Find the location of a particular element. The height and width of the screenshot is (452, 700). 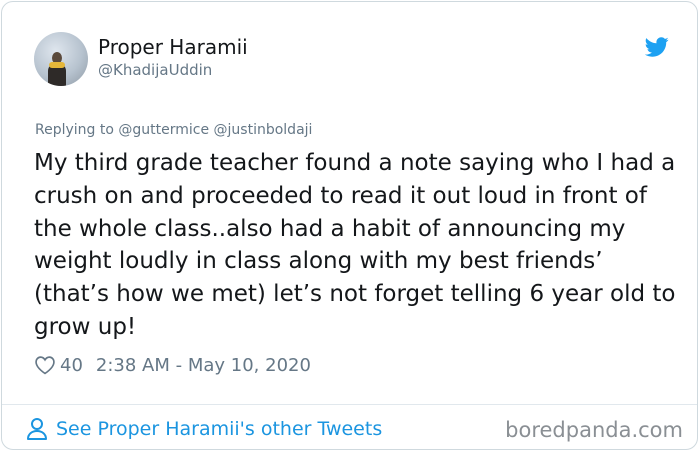

twitter-bird-icon is located at coordinates (657, 47).